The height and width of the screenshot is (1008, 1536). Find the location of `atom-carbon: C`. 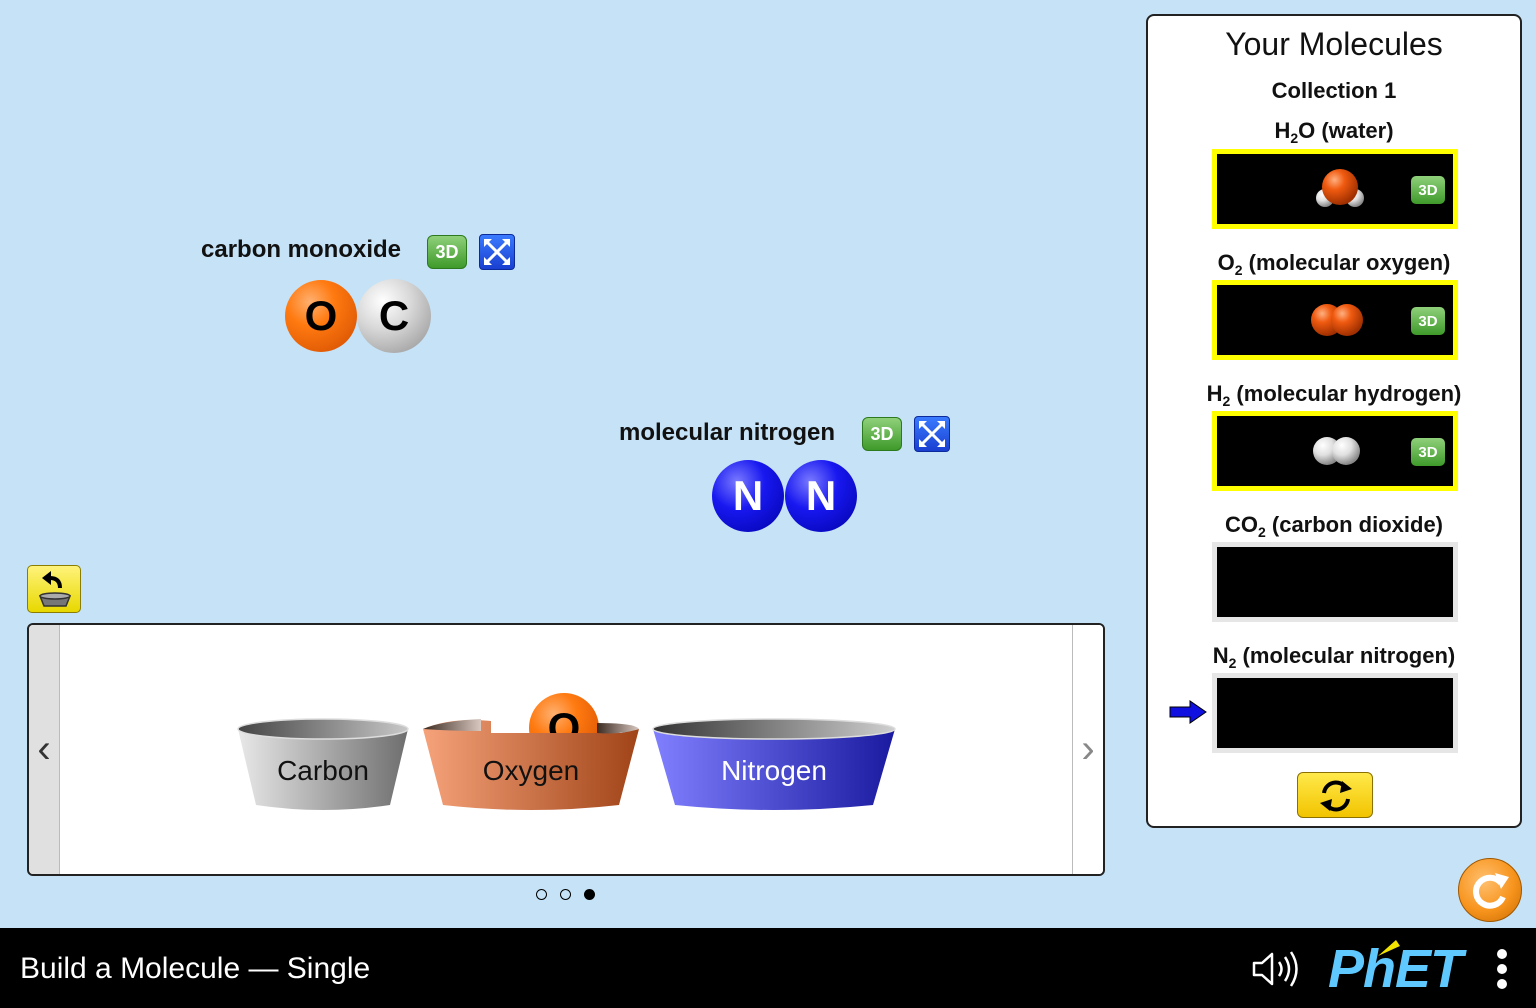

atom-carbon: C is located at coordinates (394, 316).